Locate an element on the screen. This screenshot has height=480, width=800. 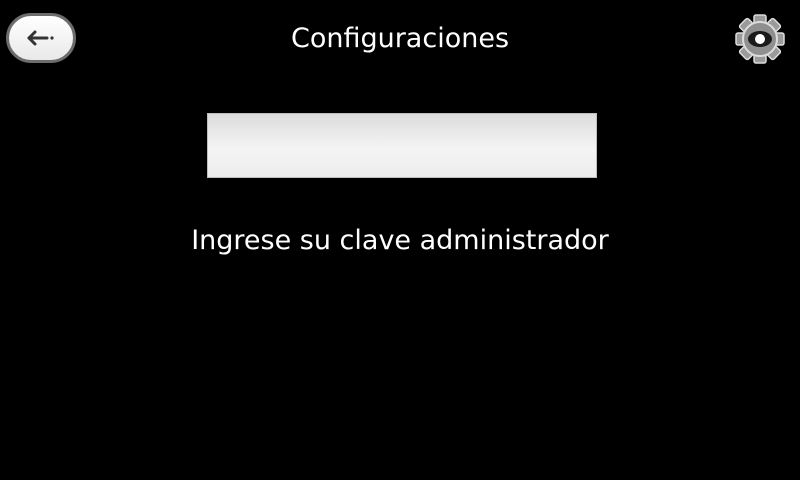
page-title: Configuraciones is located at coordinates (400, 38).